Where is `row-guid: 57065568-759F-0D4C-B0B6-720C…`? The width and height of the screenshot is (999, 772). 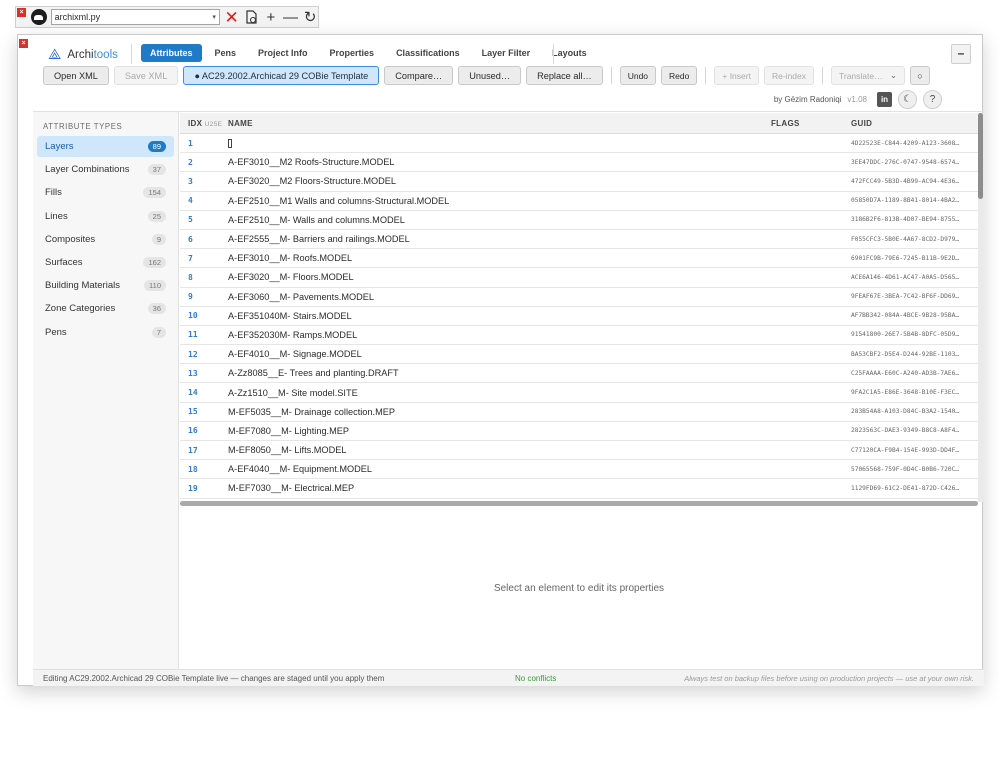 row-guid: 57065568-759F-0D4C-B0B6-720C… is located at coordinates (905, 469).